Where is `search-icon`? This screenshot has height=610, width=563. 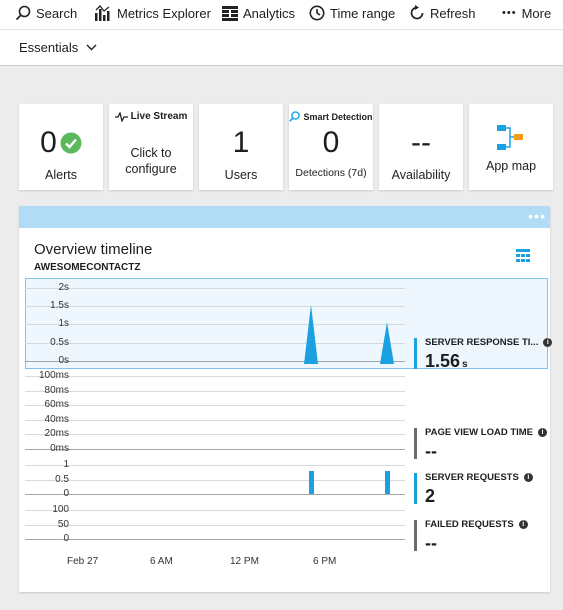
search-icon is located at coordinates (23, 13).